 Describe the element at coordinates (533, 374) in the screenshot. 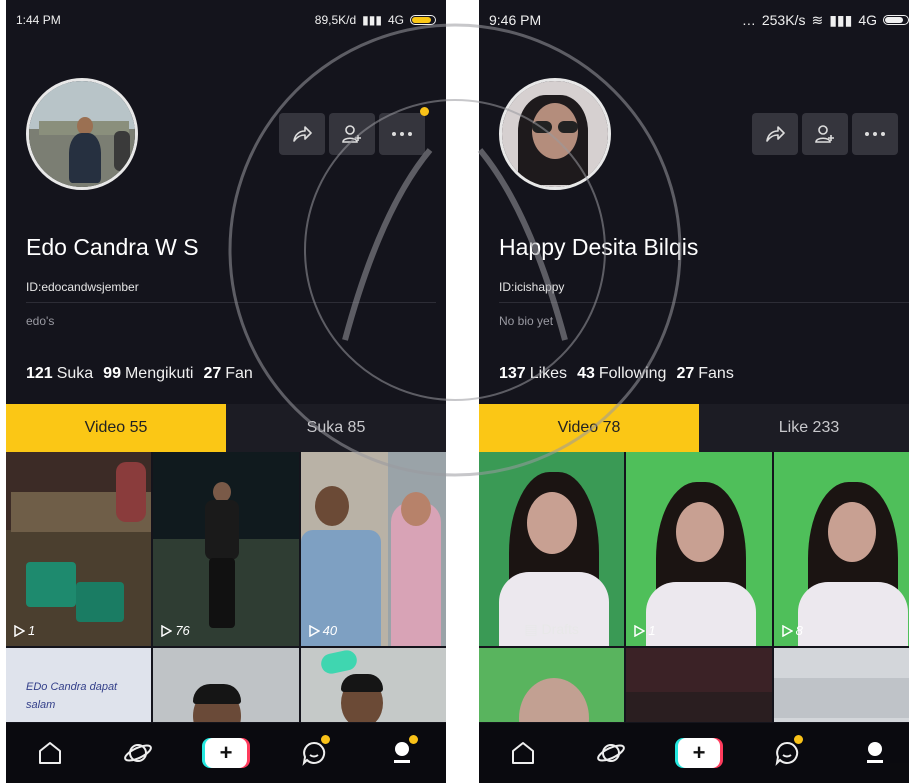

I see `stat-likes: 137 Likes` at that location.